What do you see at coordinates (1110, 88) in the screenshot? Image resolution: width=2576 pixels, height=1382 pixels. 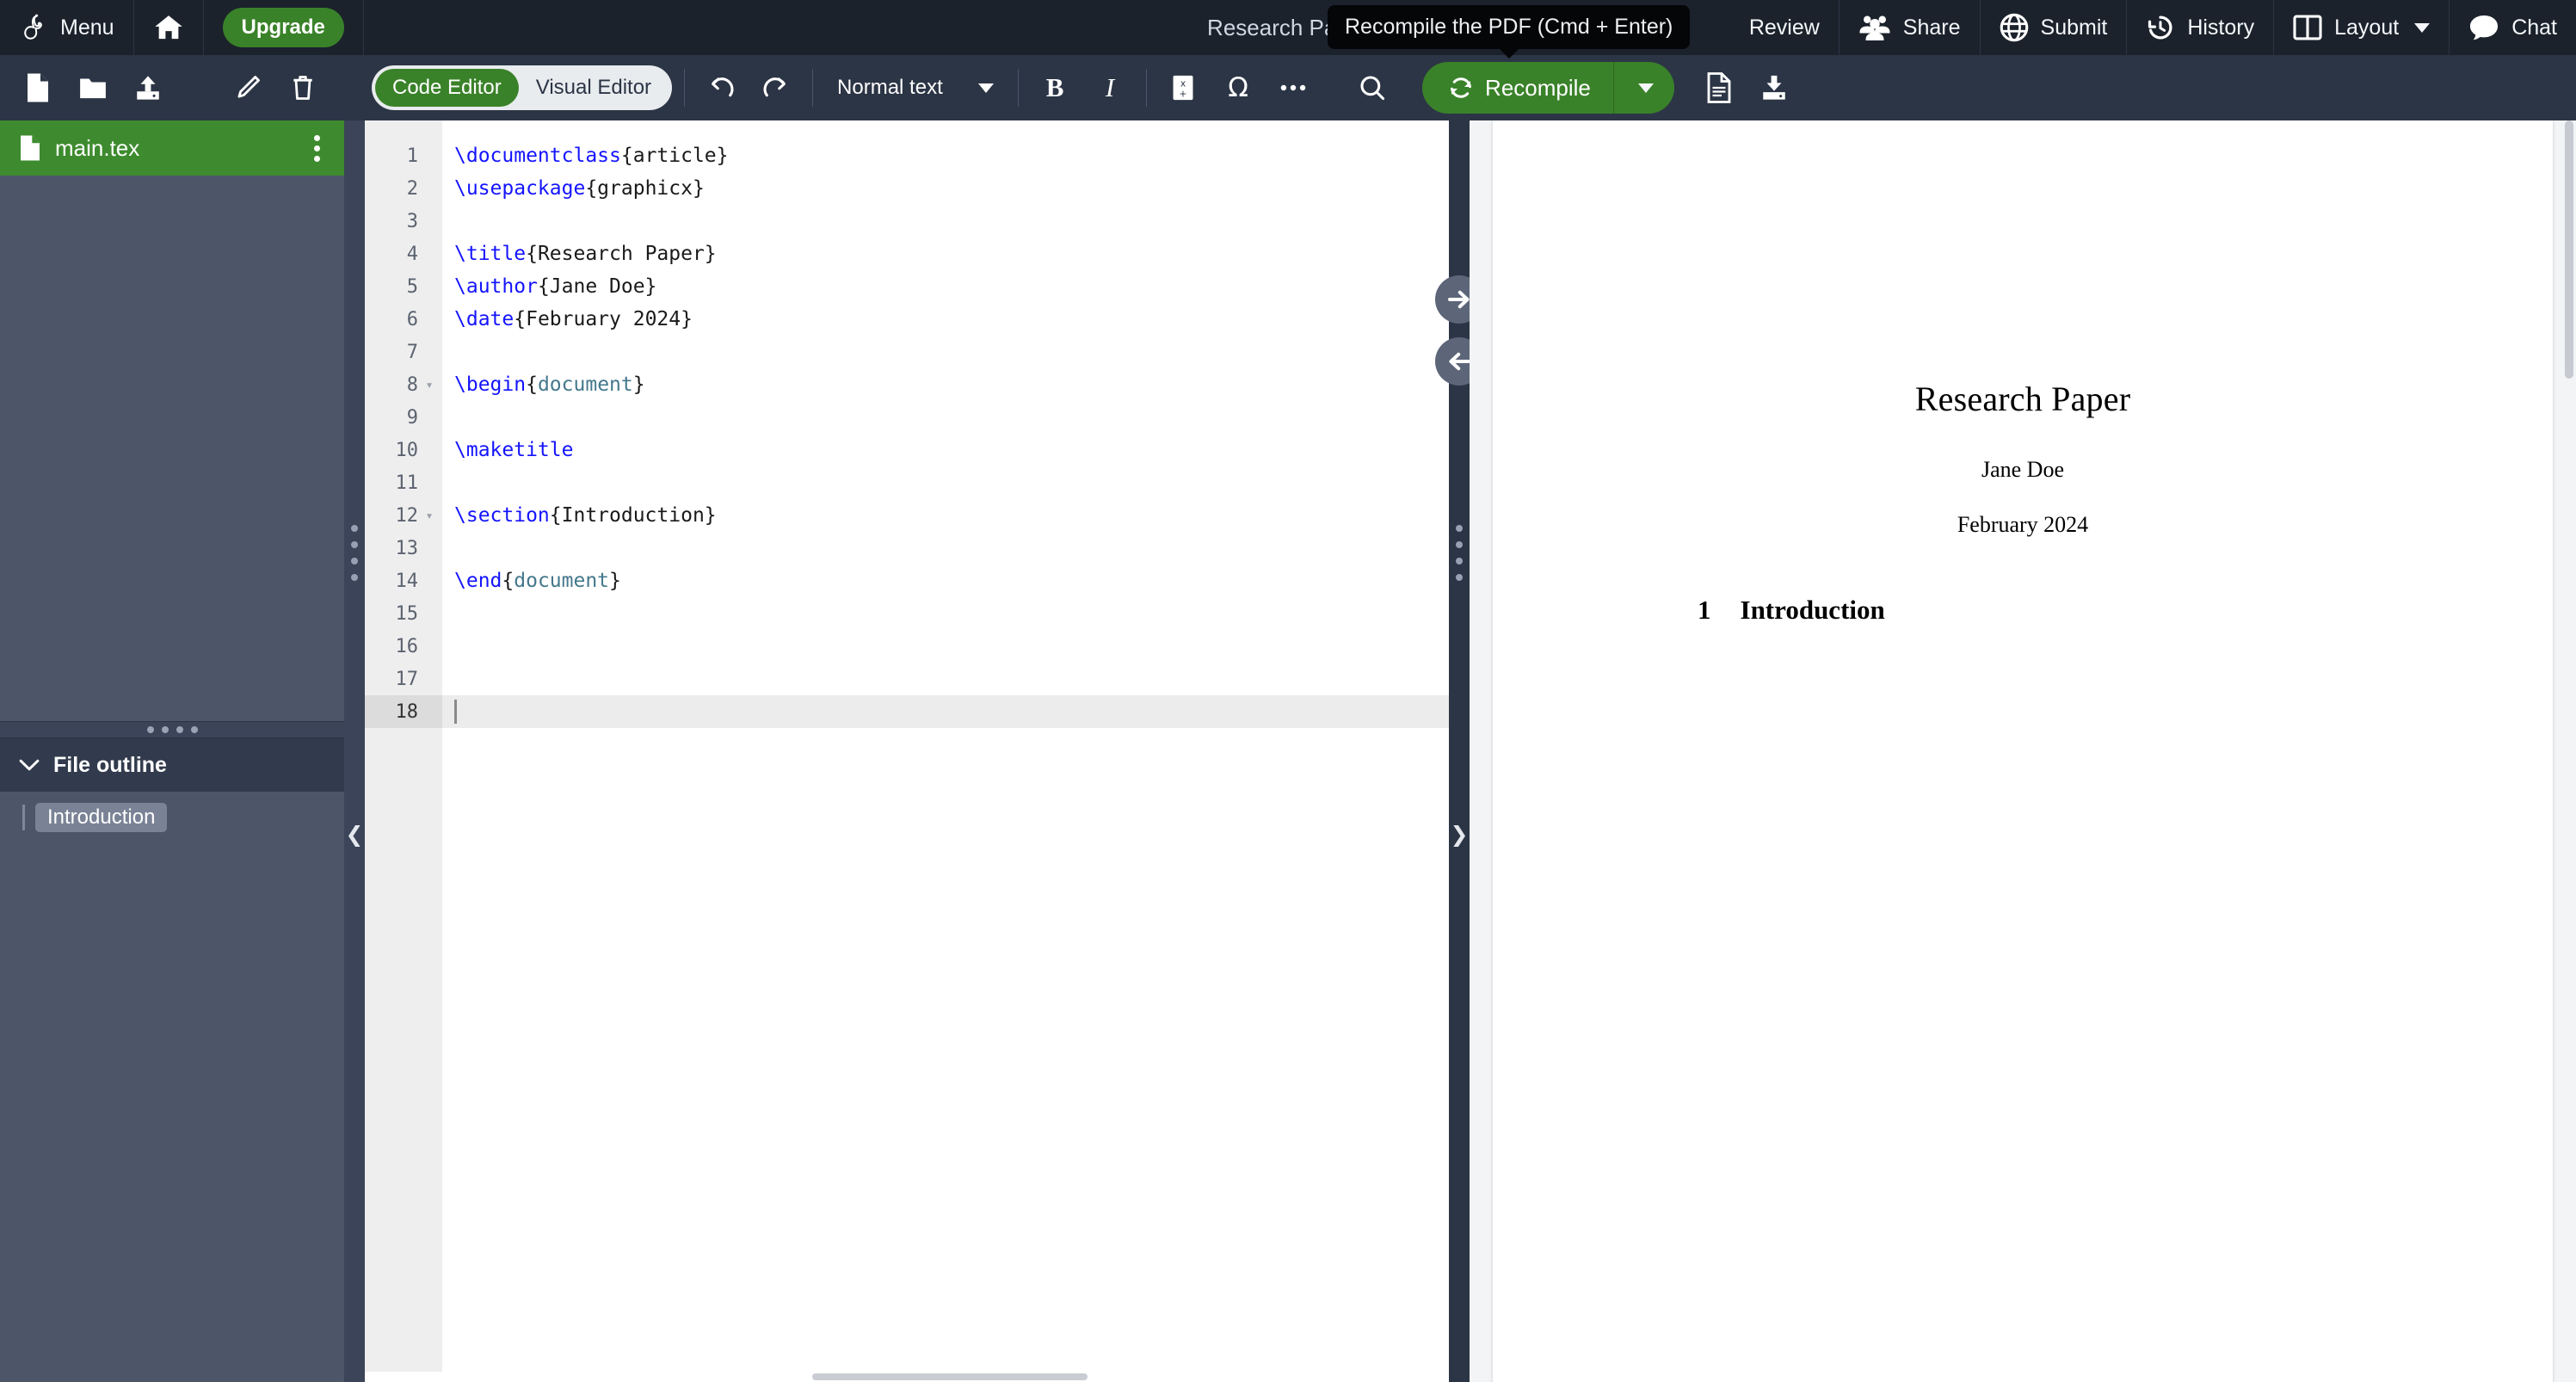 I see `italic-button: I` at bounding box center [1110, 88].